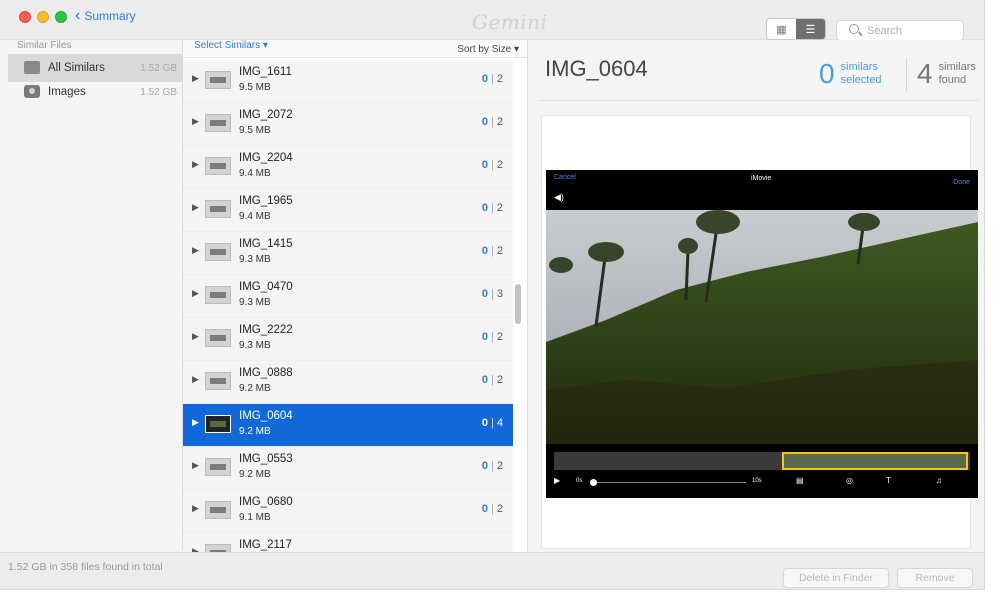 This screenshot has height=598, width=1000. What do you see at coordinates (518, 304) in the screenshot?
I see `list-scrollbar` at bounding box center [518, 304].